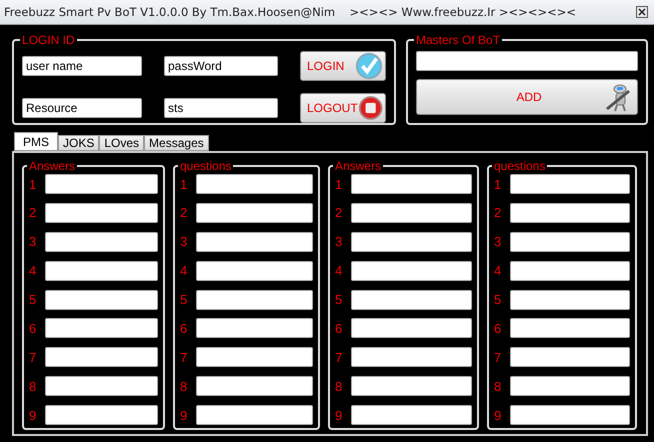  I want to click on group-title: Masters Of BoT, so click(458, 40).